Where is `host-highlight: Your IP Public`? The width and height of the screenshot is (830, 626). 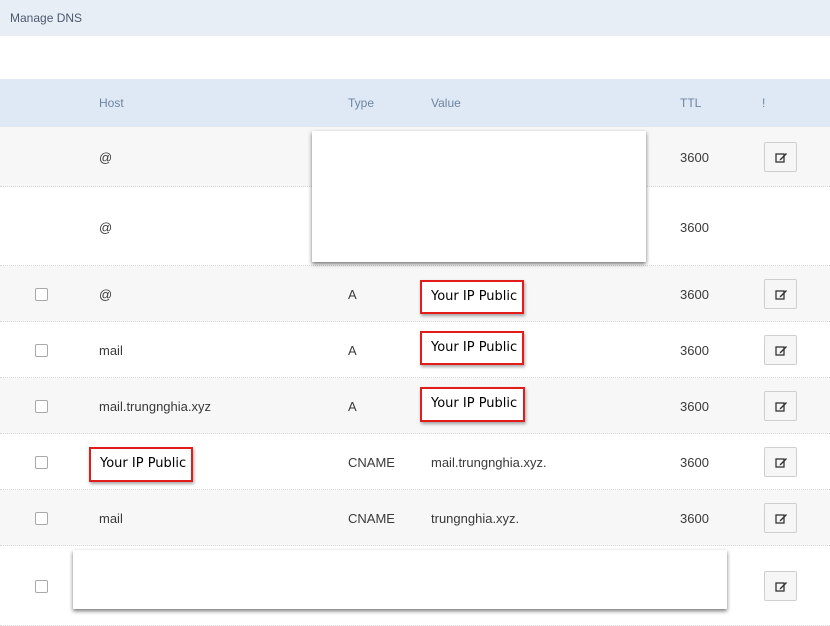
host-highlight: Your IP Public is located at coordinates (141, 464).